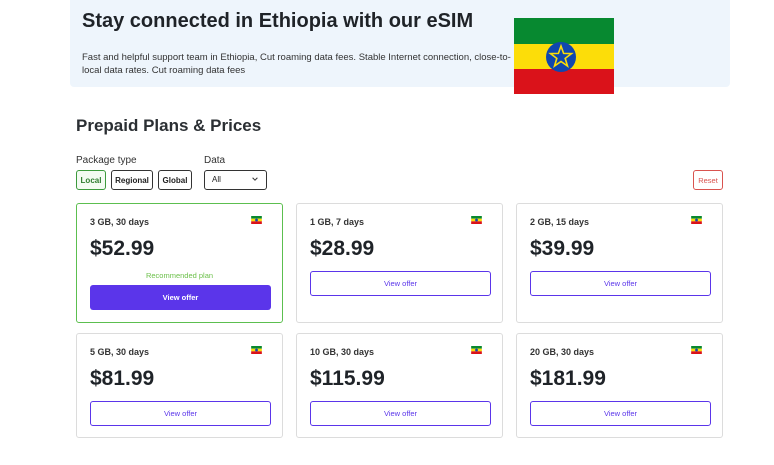 The width and height of the screenshot is (774, 465). What do you see at coordinates (342, 352) in the screenshot?
I see `plan-subtitle: 10 GB, 30 days` at bounding box center [342, 352].